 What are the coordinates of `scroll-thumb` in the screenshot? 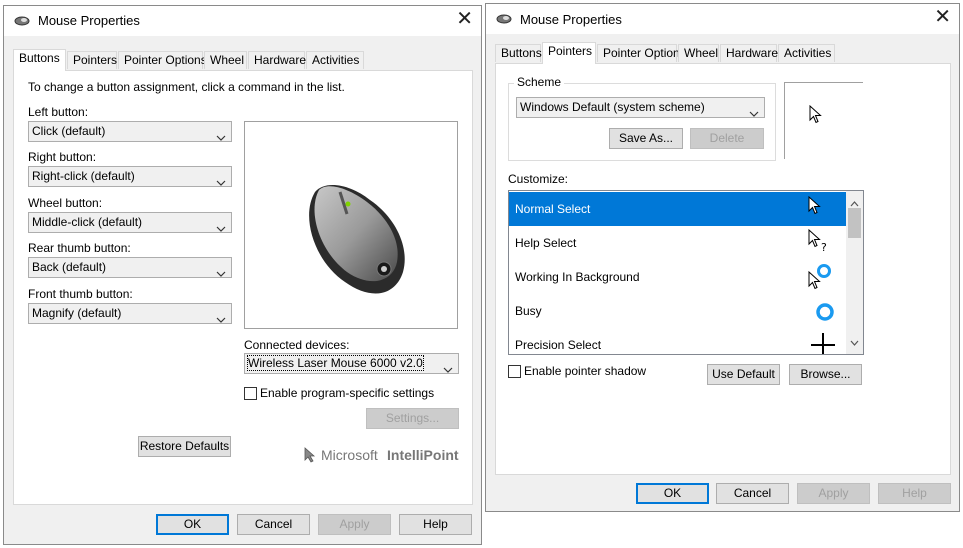 It's located at (854, 223).